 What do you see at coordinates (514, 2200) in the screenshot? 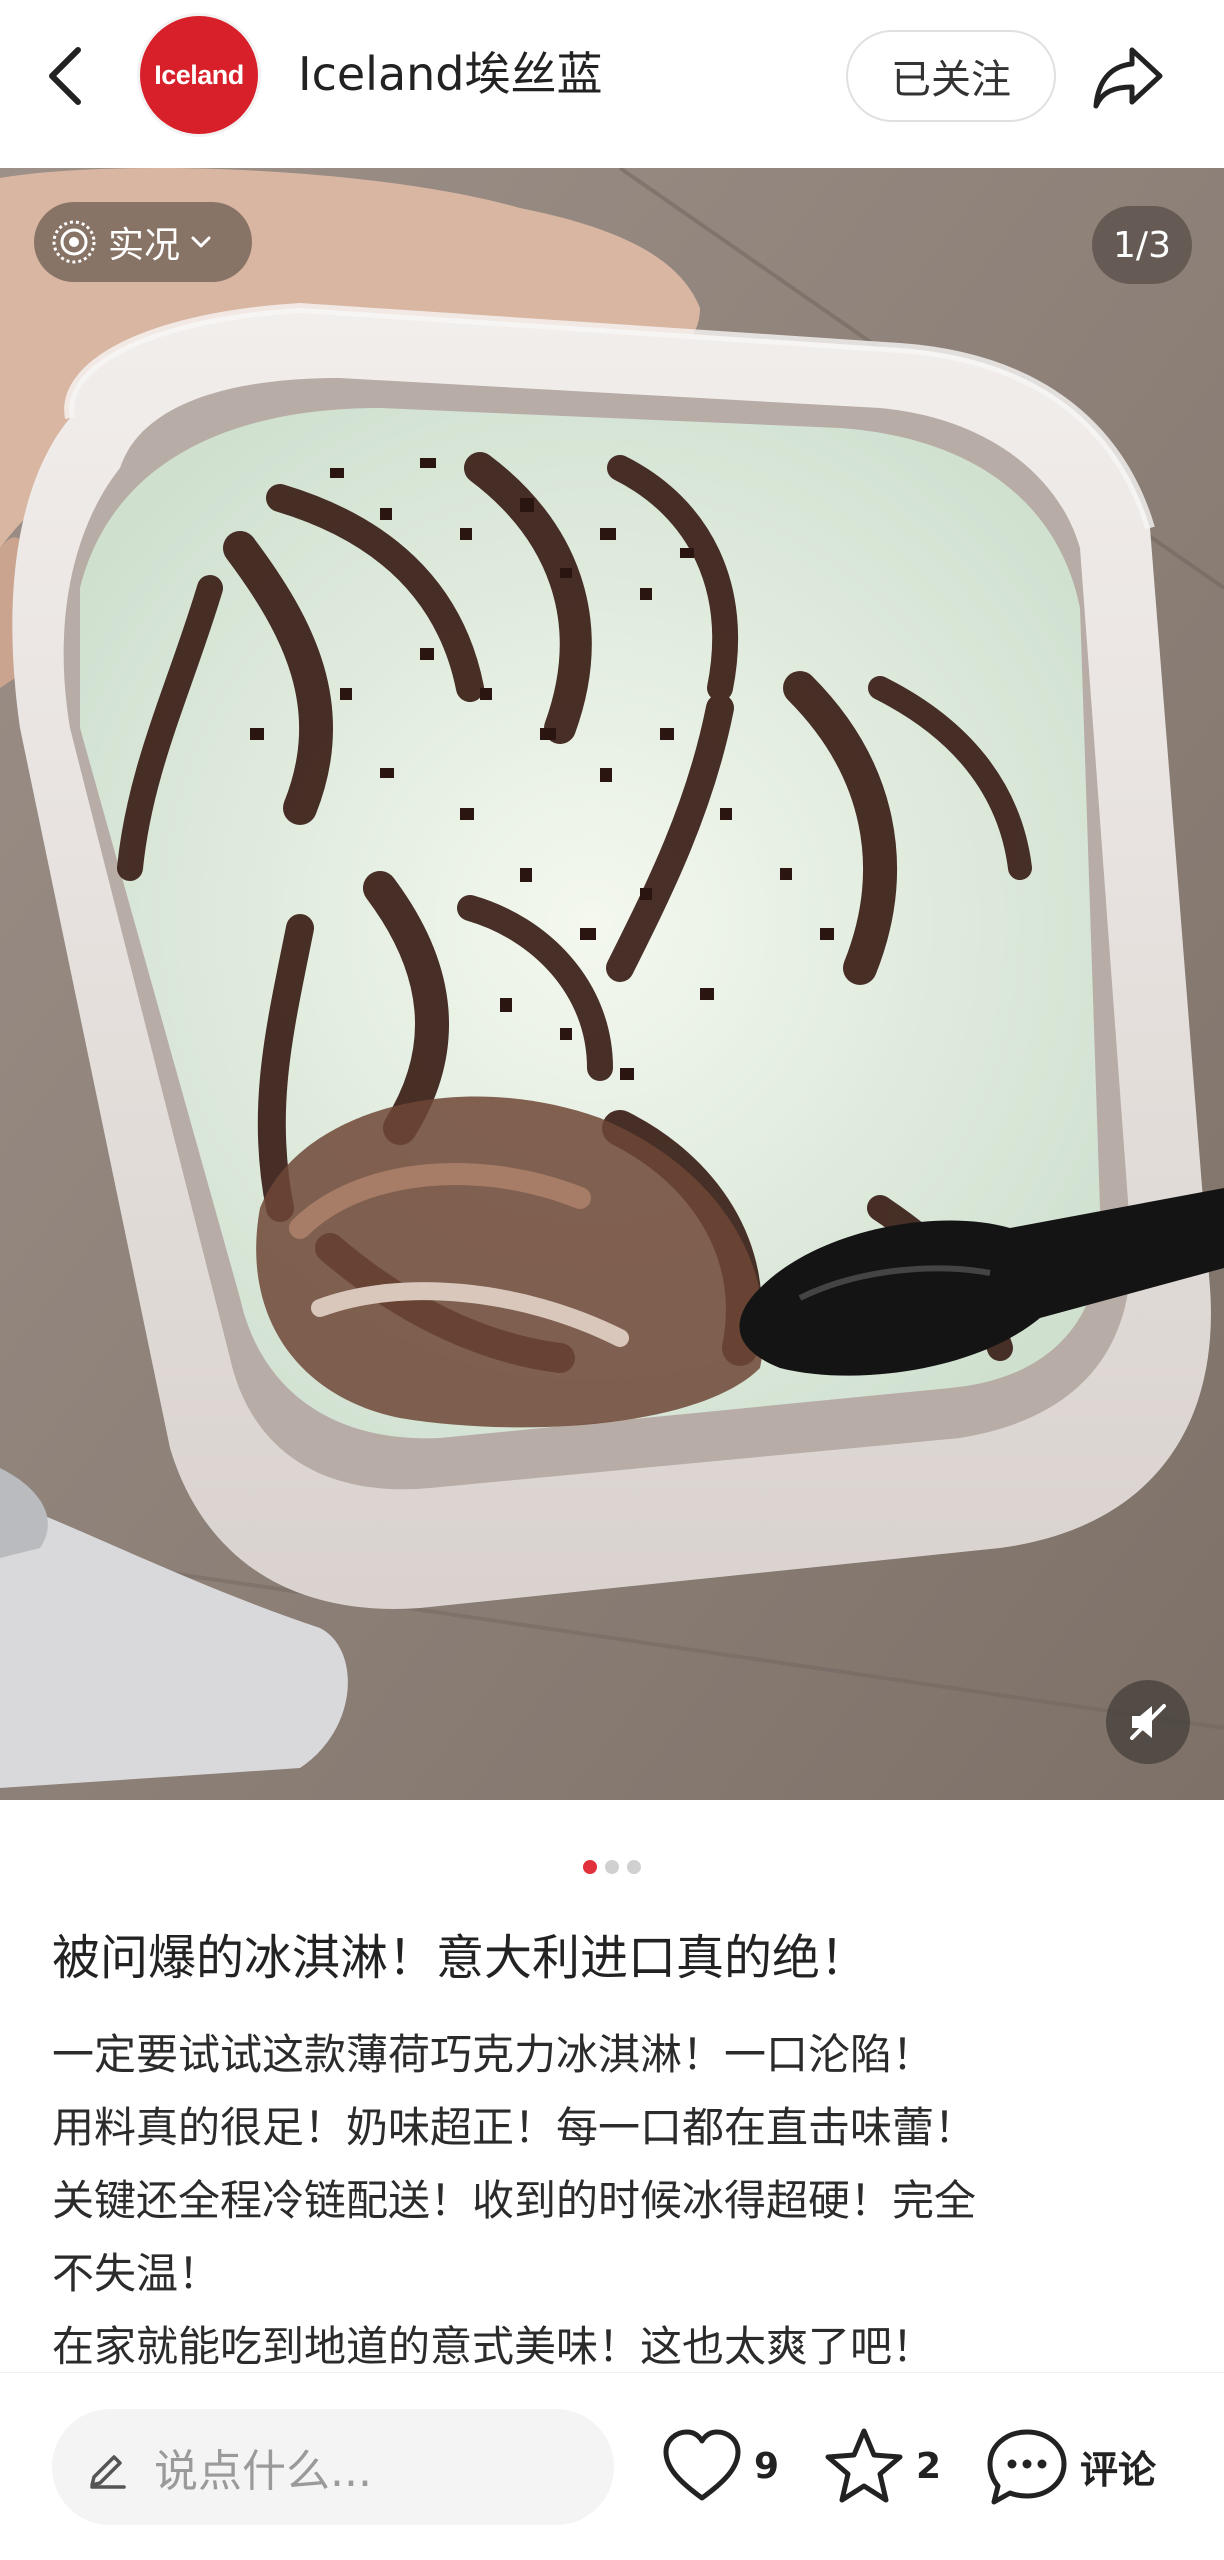
I see `post-body-line: 关键还全程冷链配送！收到的时候冰得超硬！完全` at bounding box center [514, 2200].